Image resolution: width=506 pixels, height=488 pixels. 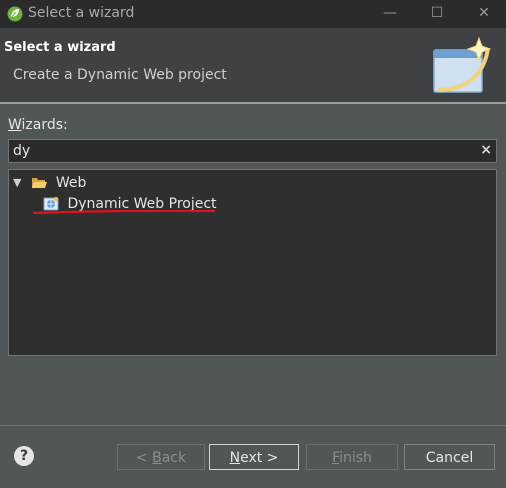 I want to click on next-button: Next >, so click(x=254, y=457).